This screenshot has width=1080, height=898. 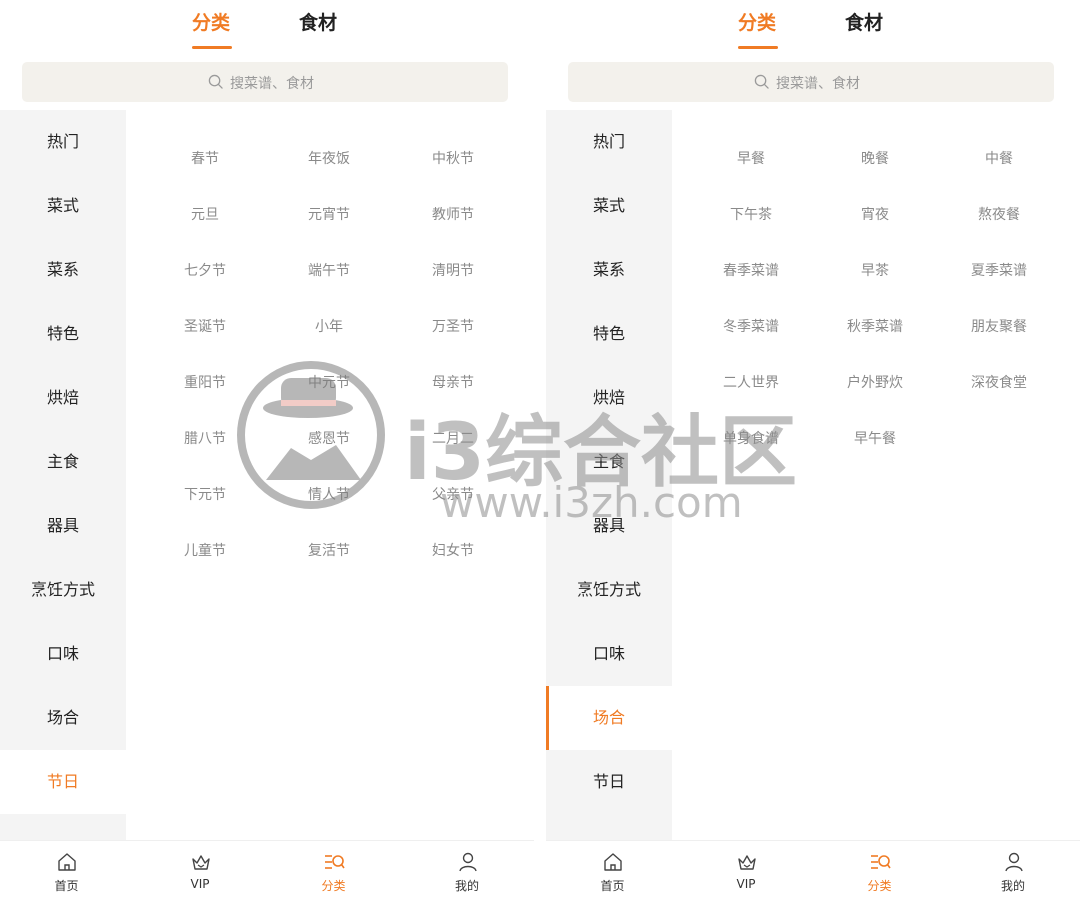 I want to click on subcategory-item: 儿童节, so click(x=205, y=551).